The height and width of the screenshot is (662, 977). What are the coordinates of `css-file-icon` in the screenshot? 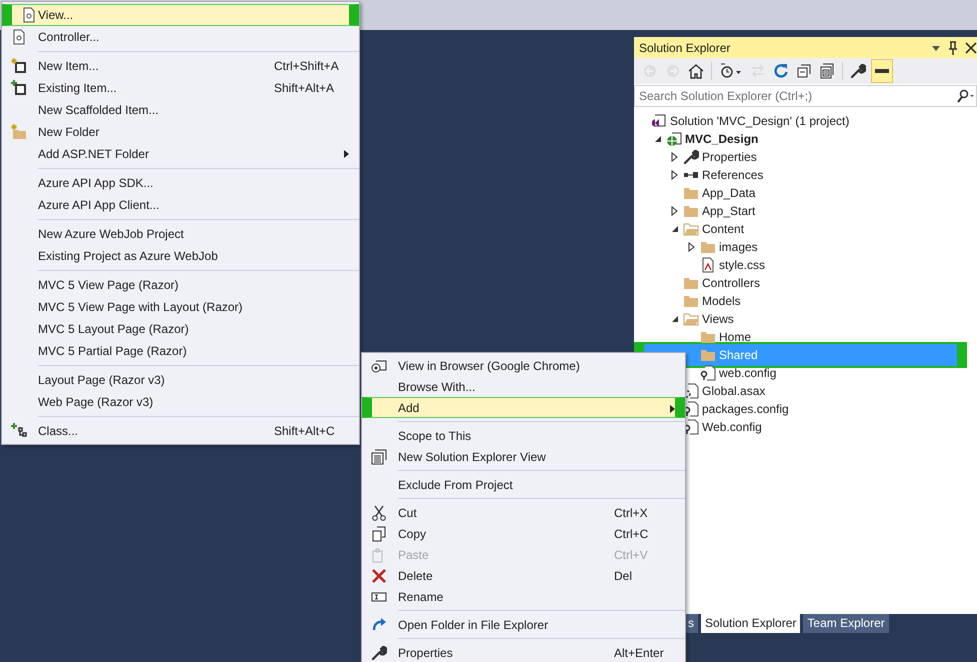 It's located at (708, 265).